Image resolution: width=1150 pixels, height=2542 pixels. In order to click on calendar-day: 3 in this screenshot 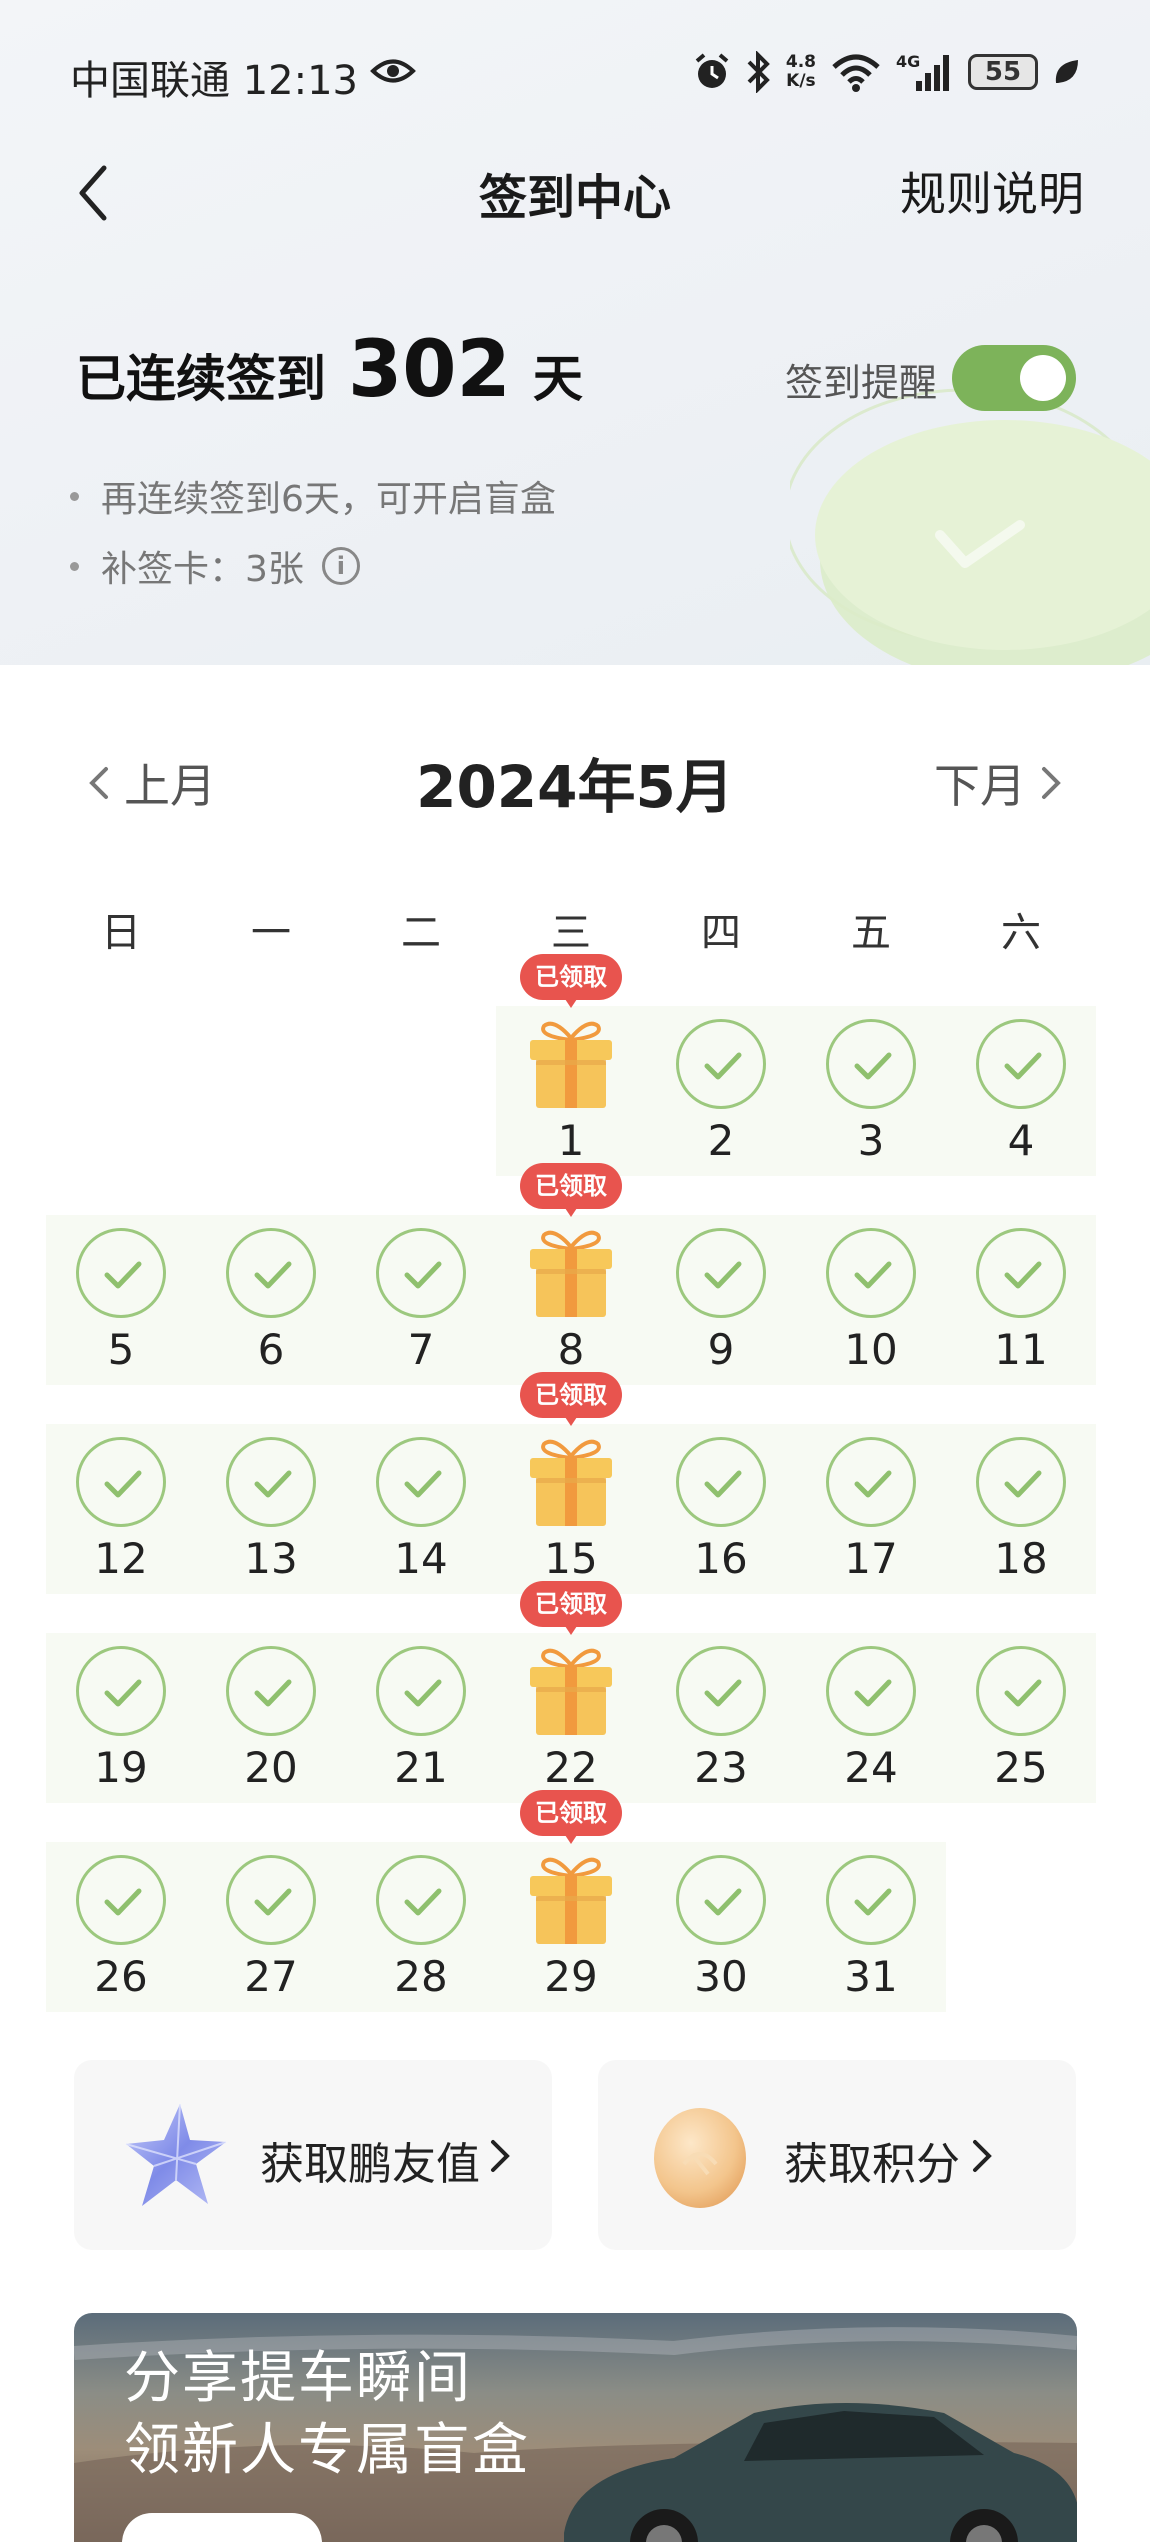, I will do `click(871, 1091)`.